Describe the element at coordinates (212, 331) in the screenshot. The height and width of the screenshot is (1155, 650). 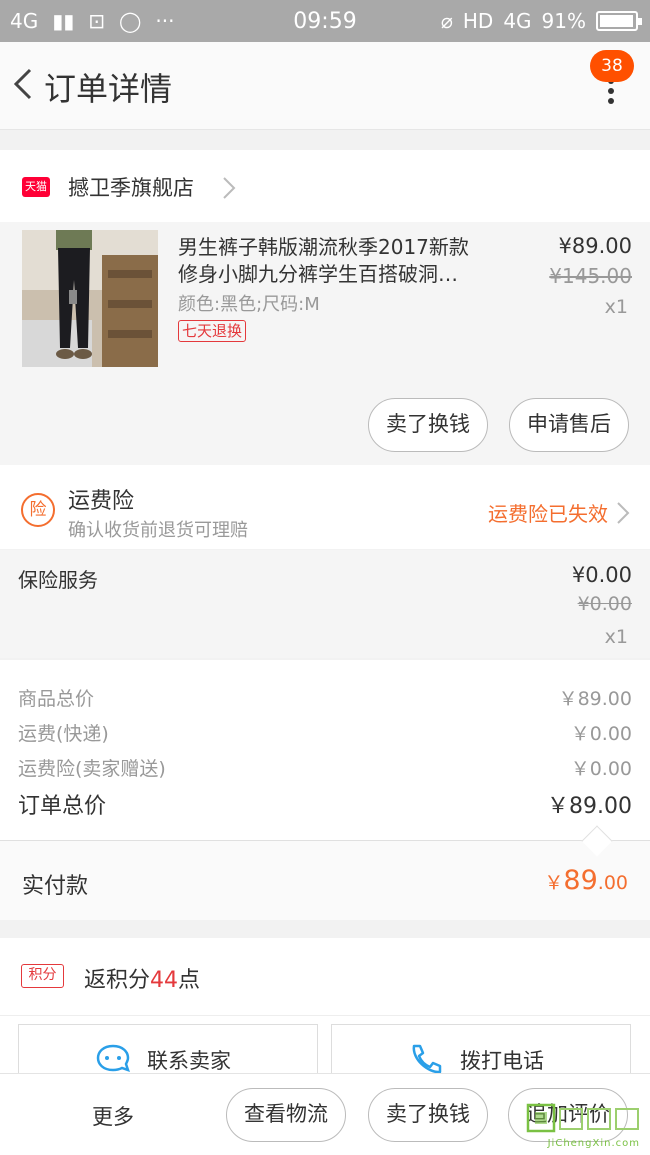
I see `return-policy-tag: 七天退换` at that location.